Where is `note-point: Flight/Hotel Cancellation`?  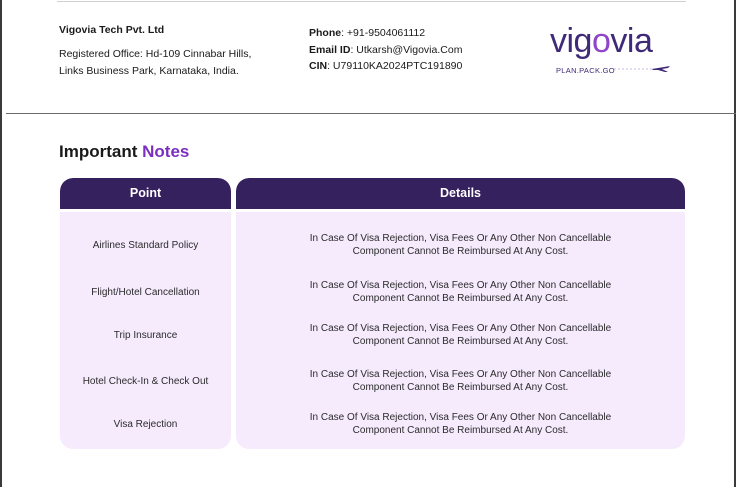 note-point: Flight/Hotel Cancellation is located at coordinates (145, 292).